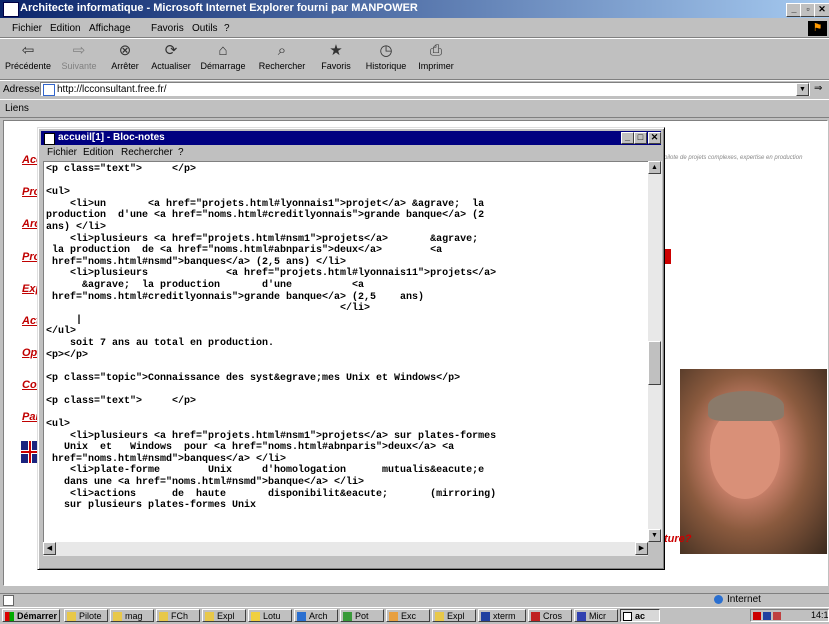 The image size is (829, 624). What do you see at coordinates (345, 549) in the screenshot?
I see `notepad-horizontal-scrollbar: ◀ ▶` at bounding box center [345, 549].